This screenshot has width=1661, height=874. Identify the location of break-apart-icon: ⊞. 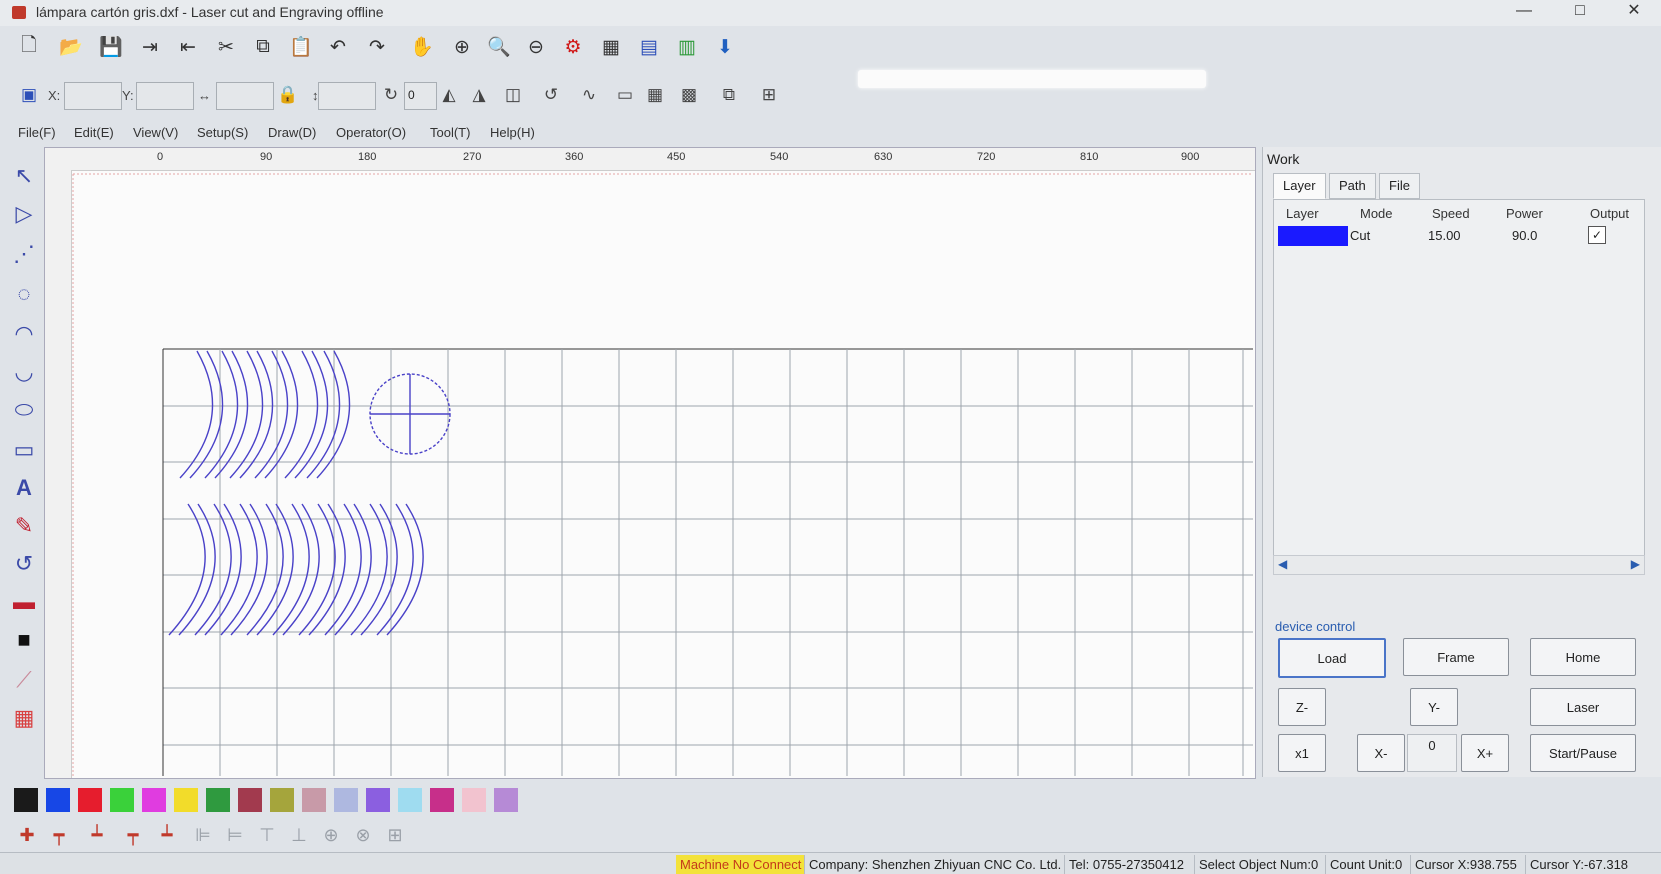
(769, 95).